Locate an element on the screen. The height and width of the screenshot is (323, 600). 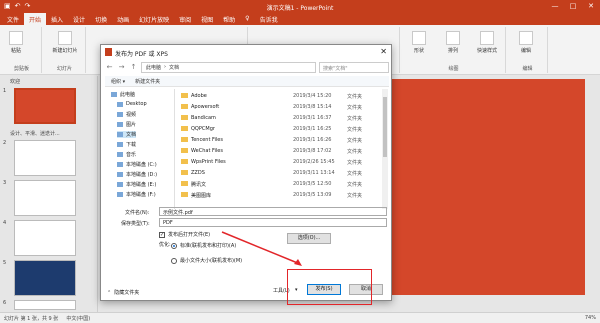
annotation-arrow is located at coordinates (261, 248).